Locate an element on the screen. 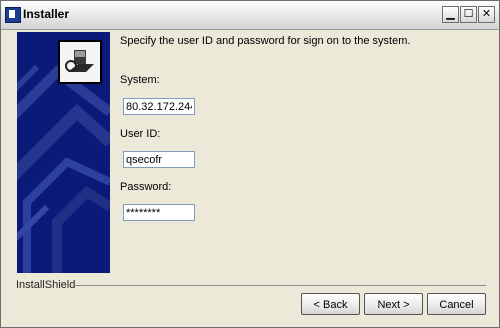  side-banner is located at coordinates (63, 152).